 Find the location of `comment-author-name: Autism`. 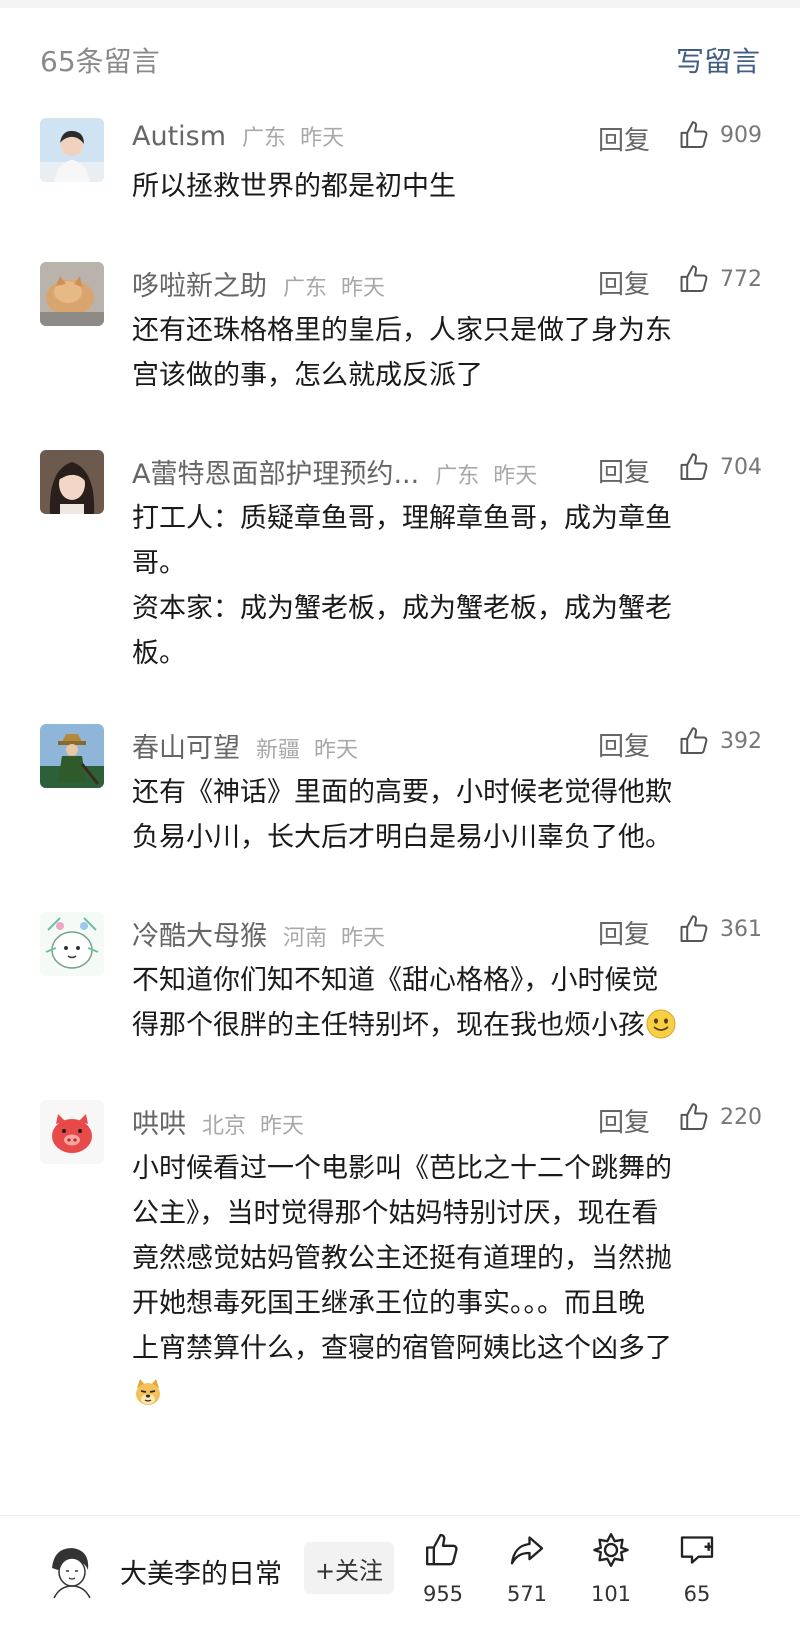

comment-author-name: Autism is located at coordinates (179, 136).